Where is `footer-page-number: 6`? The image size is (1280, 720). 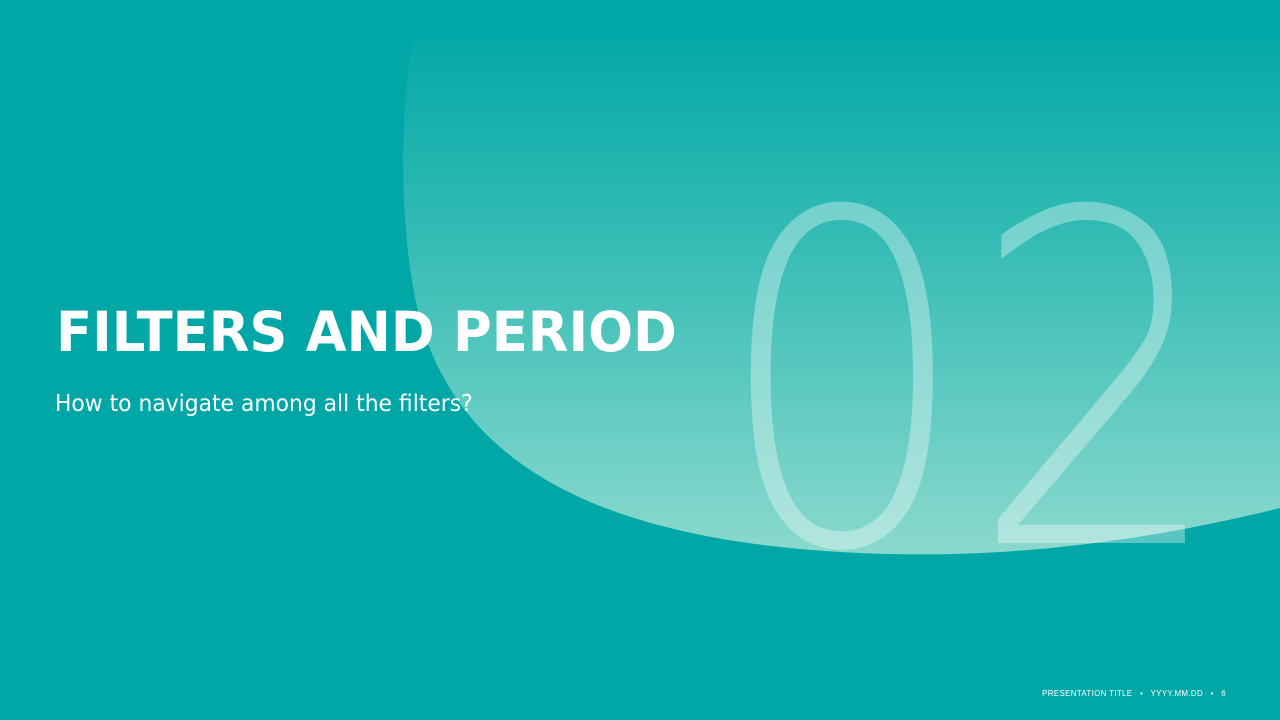 footer-page-number: 6 is located at coordinates (1223, 693).